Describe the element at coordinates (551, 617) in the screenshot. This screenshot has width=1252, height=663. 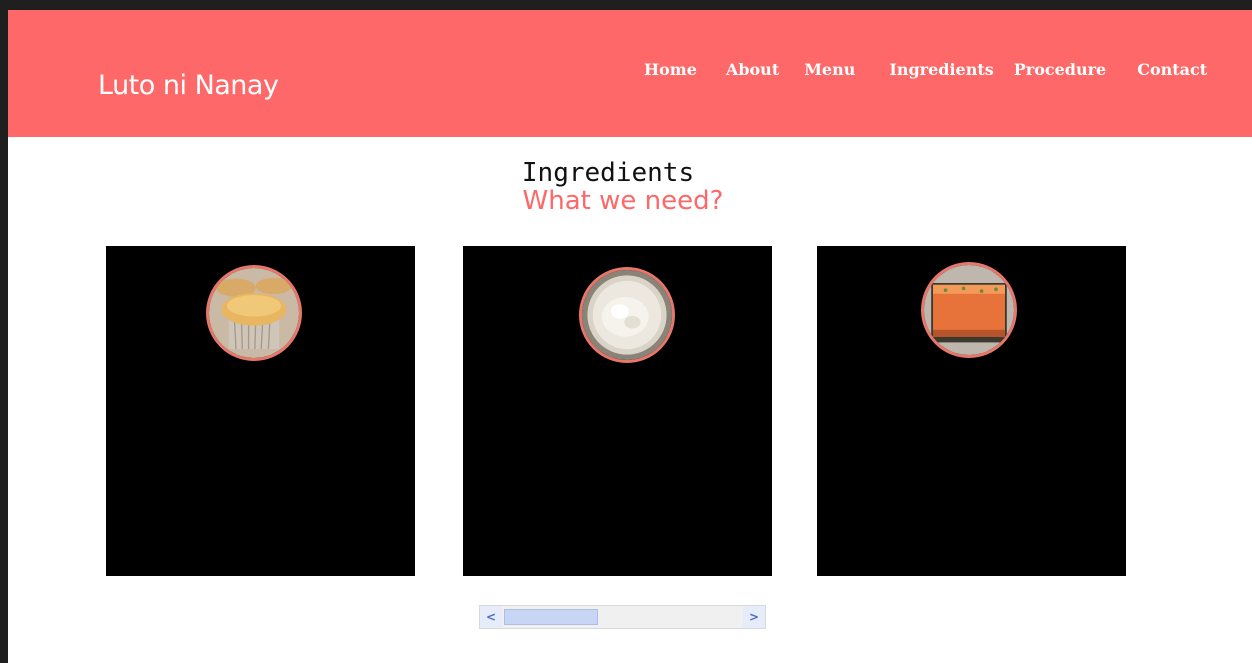
I see `scroll-thumb` at that location.